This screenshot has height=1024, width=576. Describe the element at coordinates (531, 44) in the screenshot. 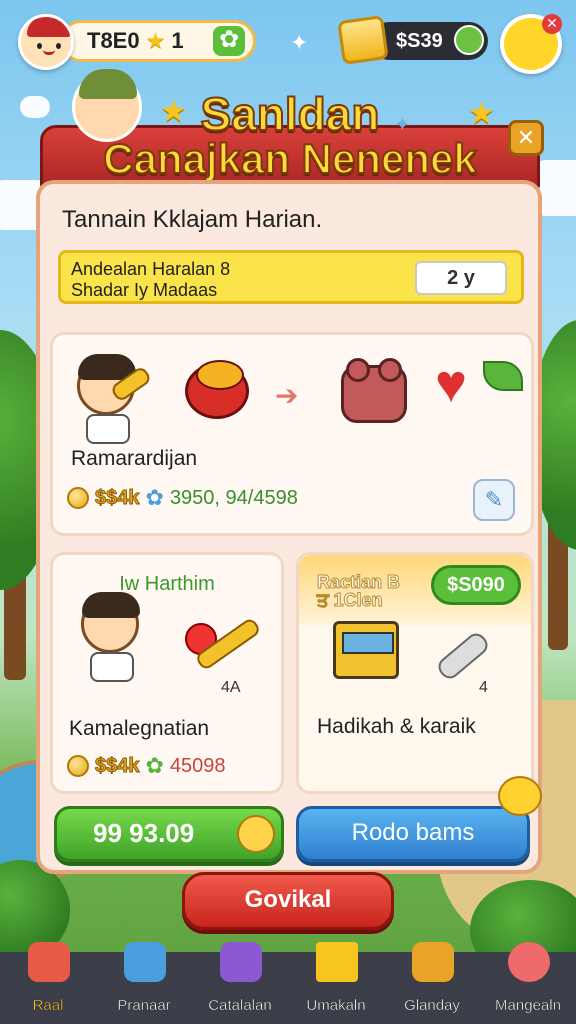

I see `emoji-profile-button: ✕` at that location.